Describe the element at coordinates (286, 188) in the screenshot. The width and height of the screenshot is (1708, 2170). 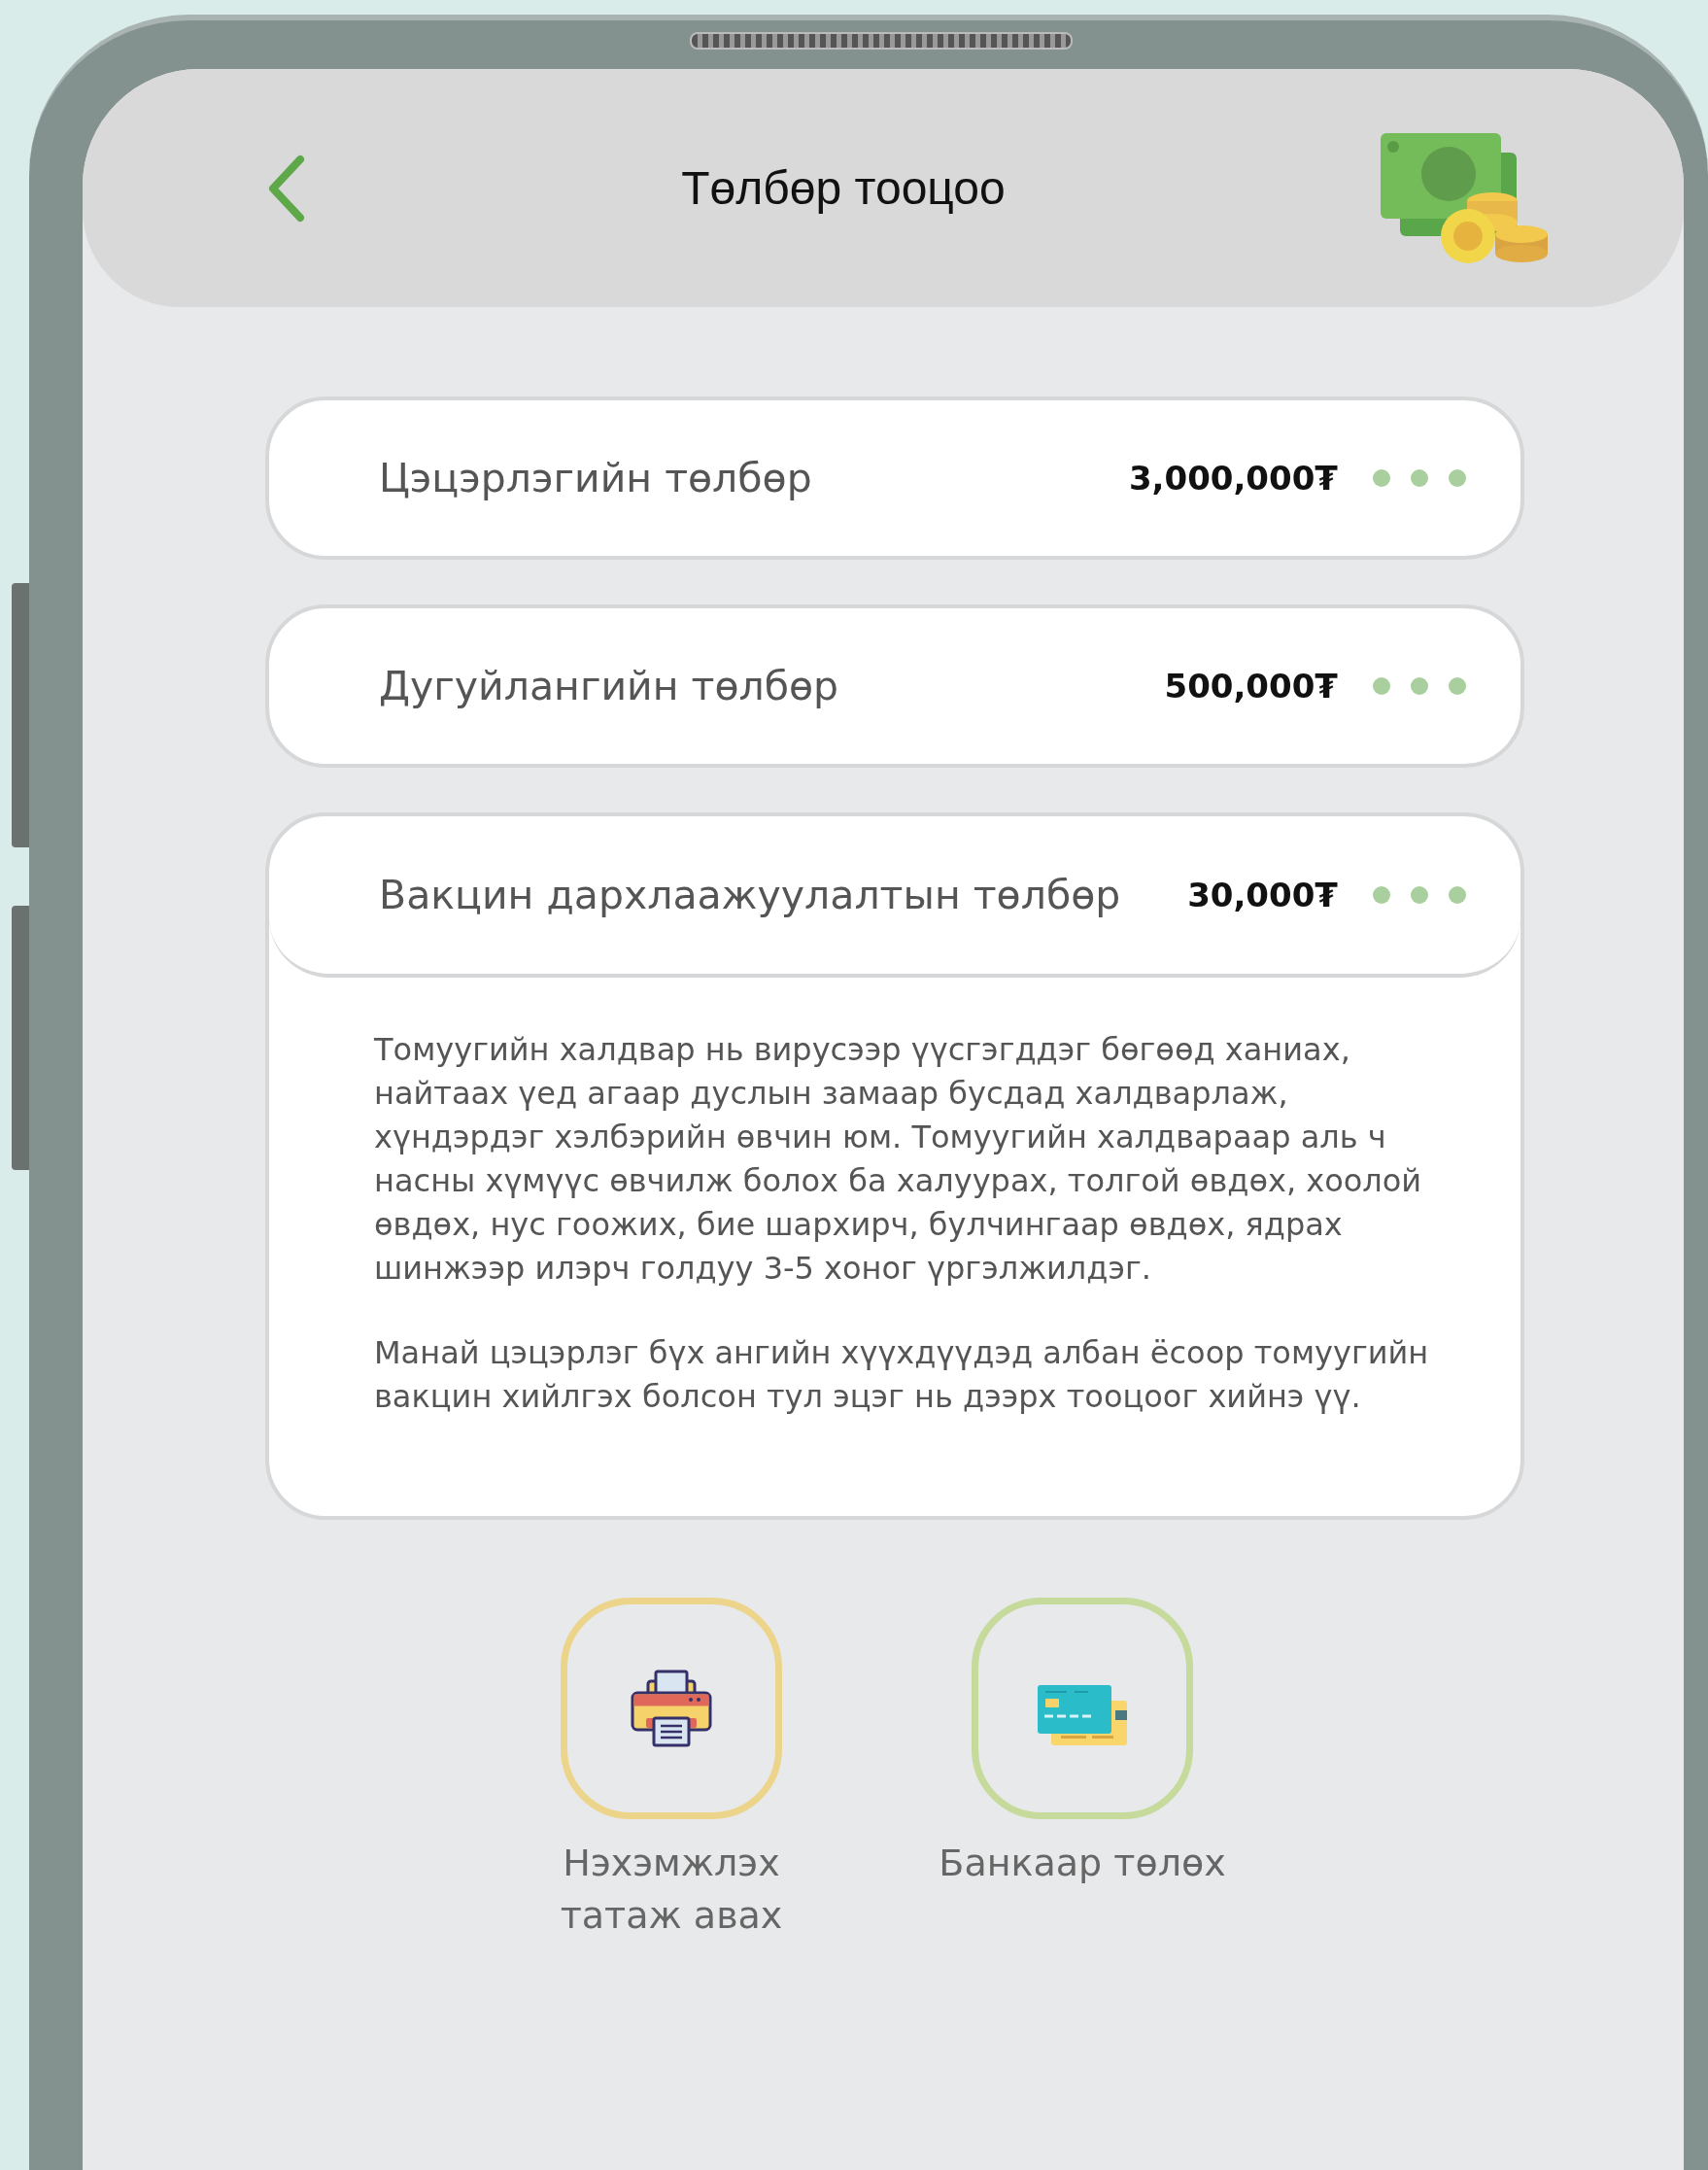
I see `back-icon` at that location.